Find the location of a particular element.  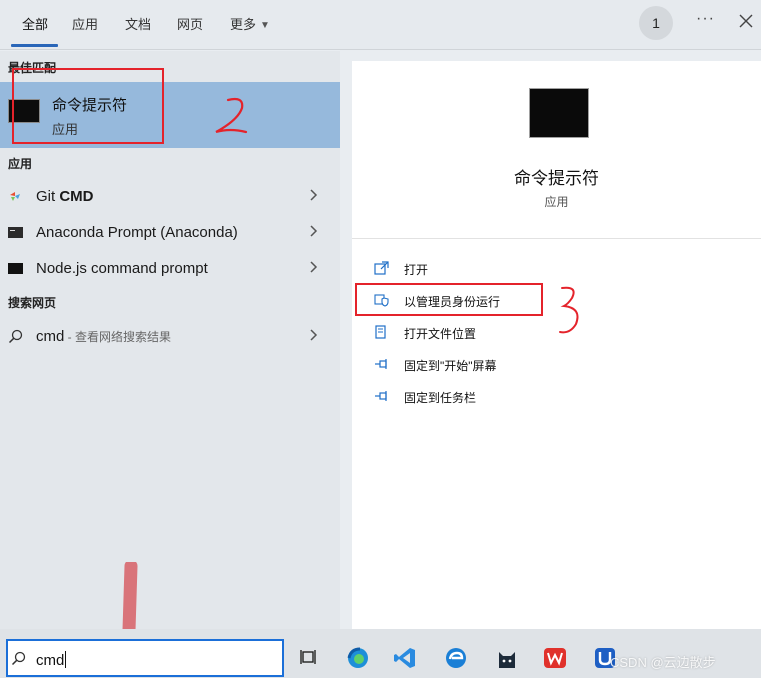

watermark: CSDN @云边散步 is located at coordinates (663, 662).